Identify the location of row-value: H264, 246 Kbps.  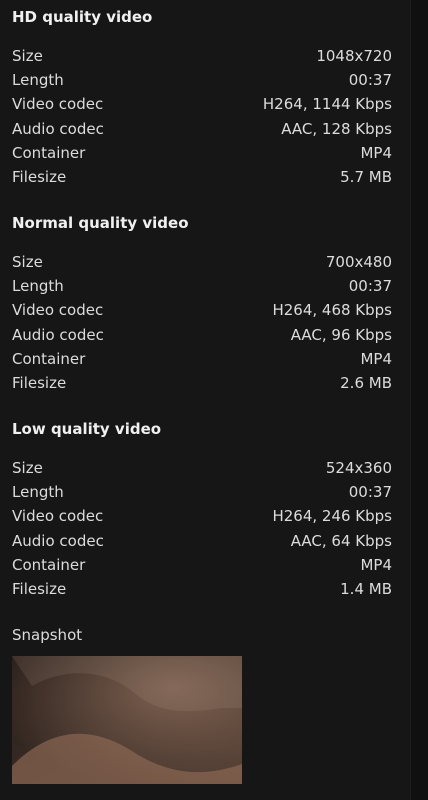
(332, 516).